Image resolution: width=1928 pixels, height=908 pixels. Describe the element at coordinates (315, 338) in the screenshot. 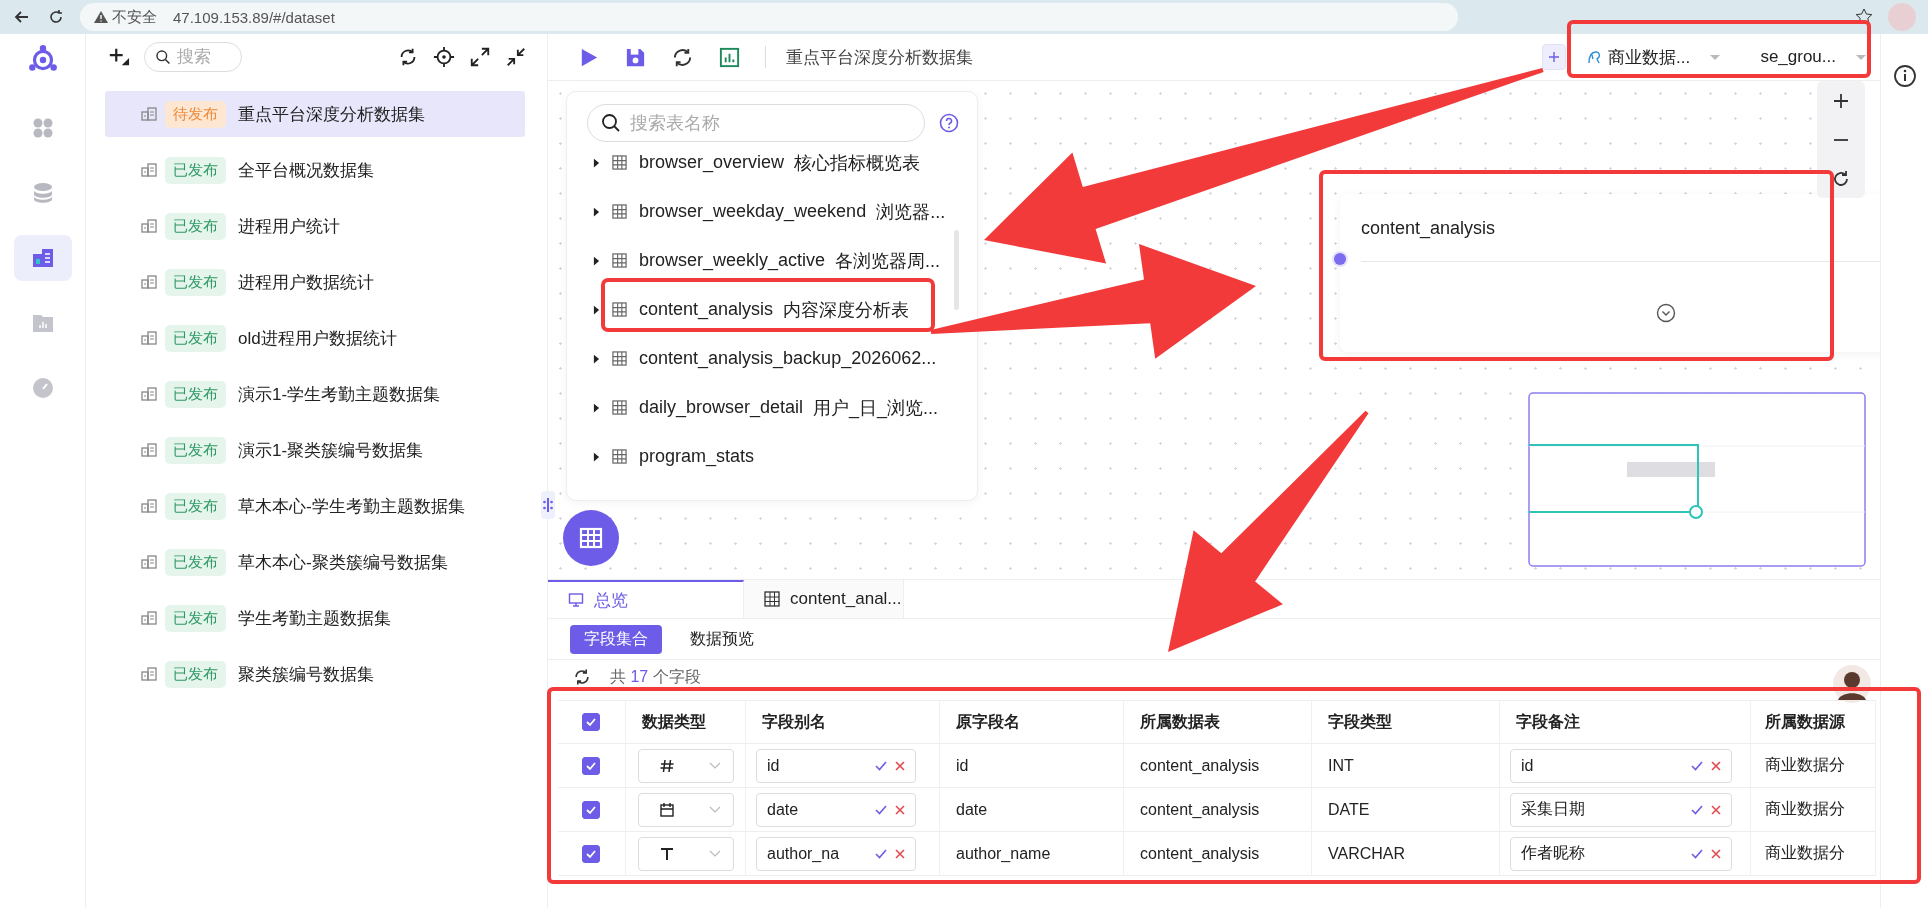

I see `dataset-item: 已发布 old进程用户数据统计` at that location.